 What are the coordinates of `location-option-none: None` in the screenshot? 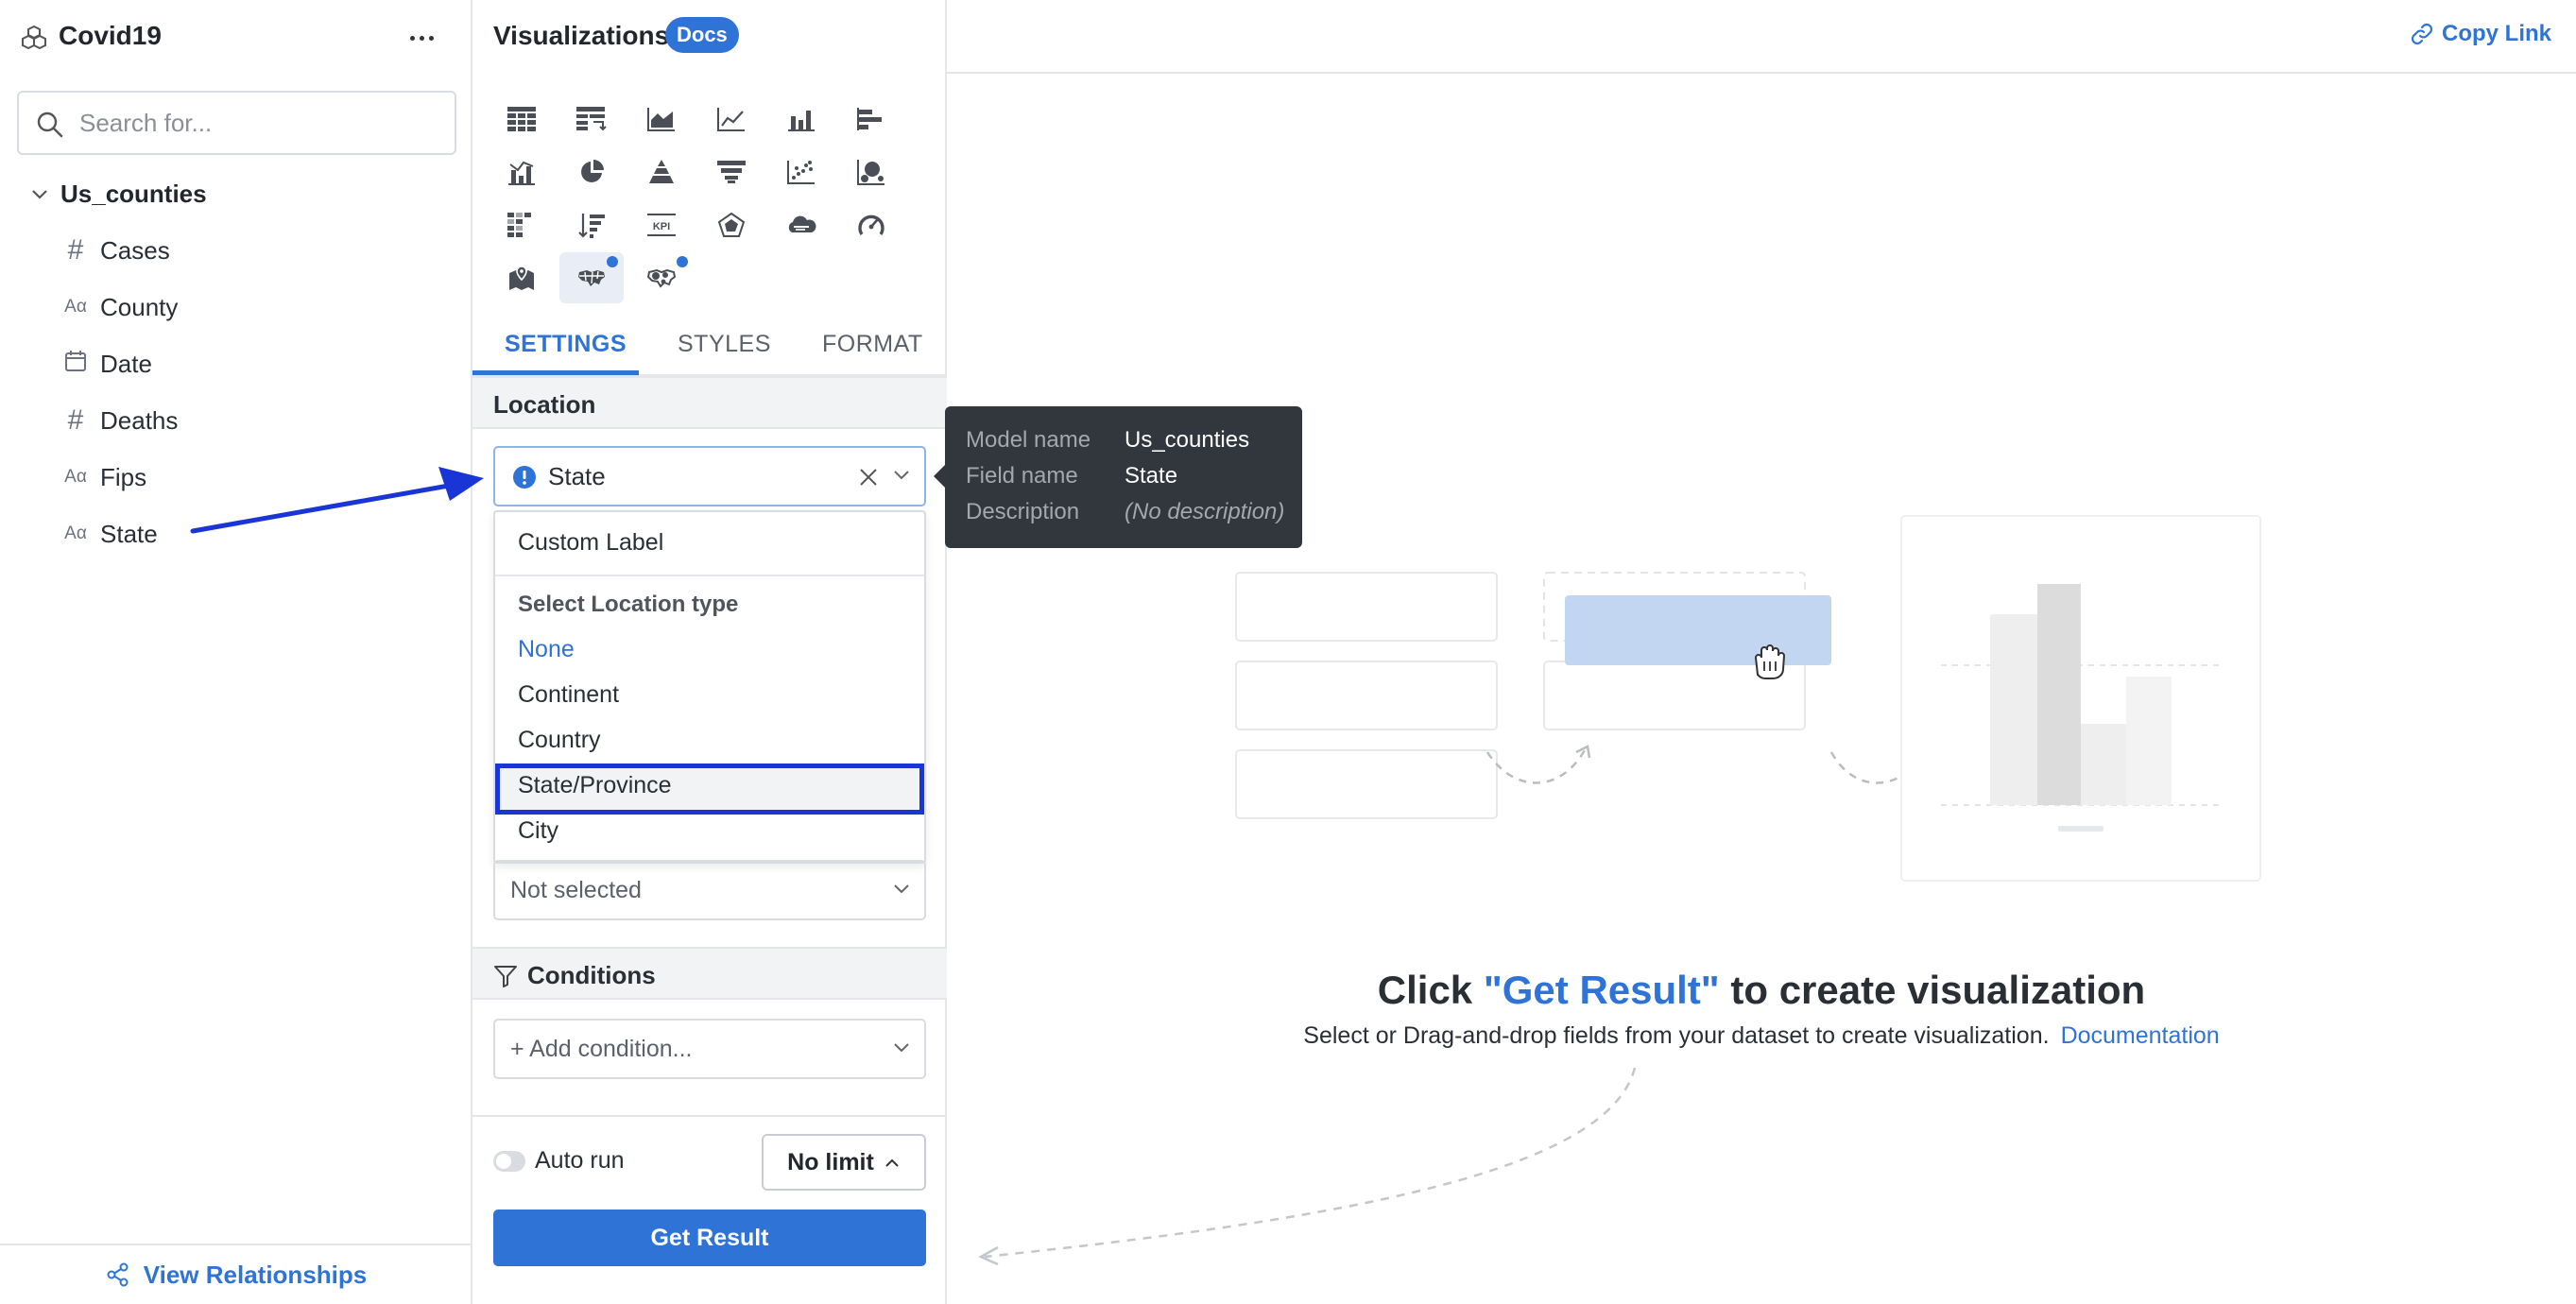 It's located at (546, 650).